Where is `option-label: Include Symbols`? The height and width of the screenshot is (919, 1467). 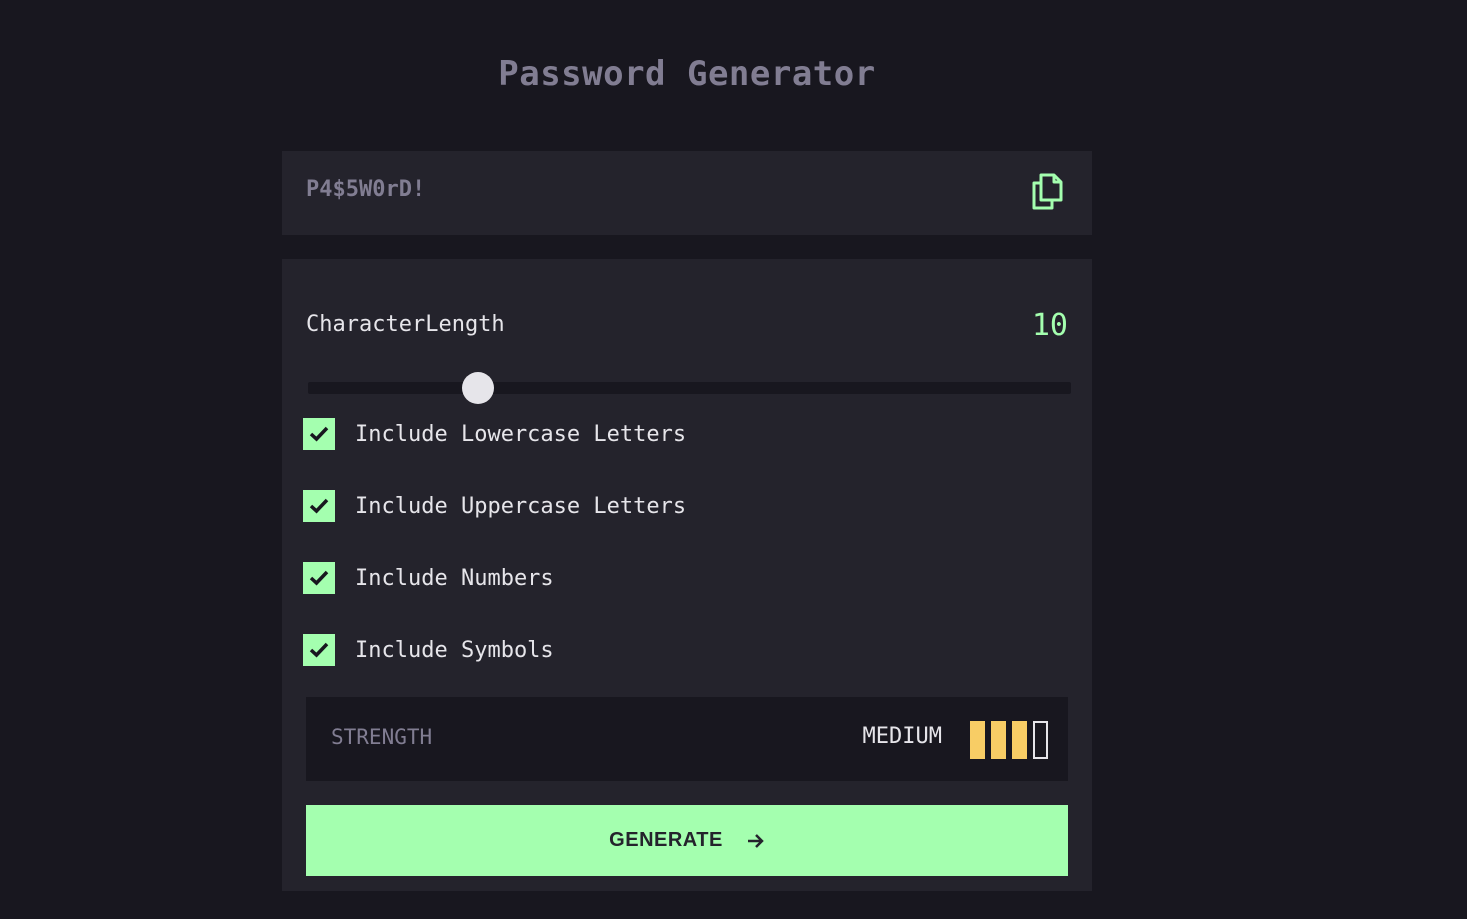 option-label: Include Symbols is located at coordinates (454, 650).